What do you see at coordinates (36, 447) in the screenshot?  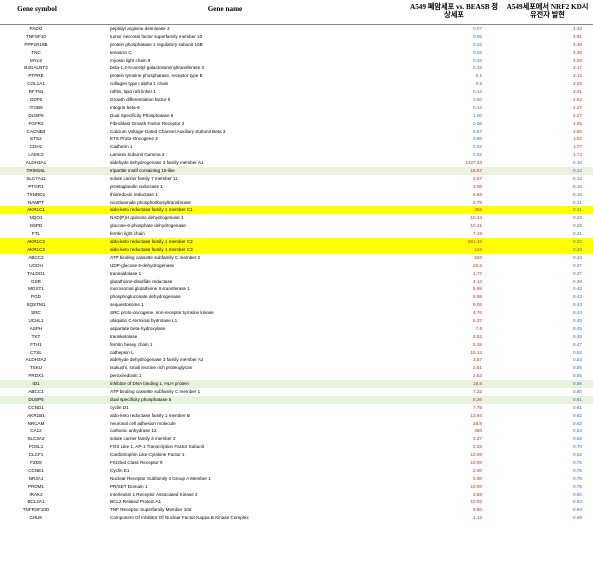 I see `gene-symbol-cell: FOSL1` at bounding box center [36, 447].